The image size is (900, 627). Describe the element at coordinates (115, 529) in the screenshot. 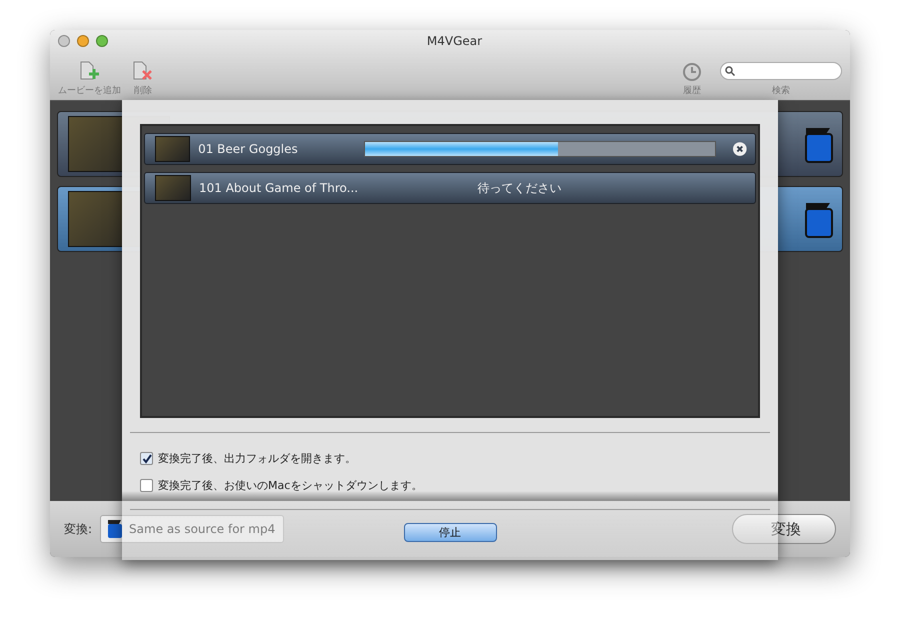

I see `video-file-icon` at that location.